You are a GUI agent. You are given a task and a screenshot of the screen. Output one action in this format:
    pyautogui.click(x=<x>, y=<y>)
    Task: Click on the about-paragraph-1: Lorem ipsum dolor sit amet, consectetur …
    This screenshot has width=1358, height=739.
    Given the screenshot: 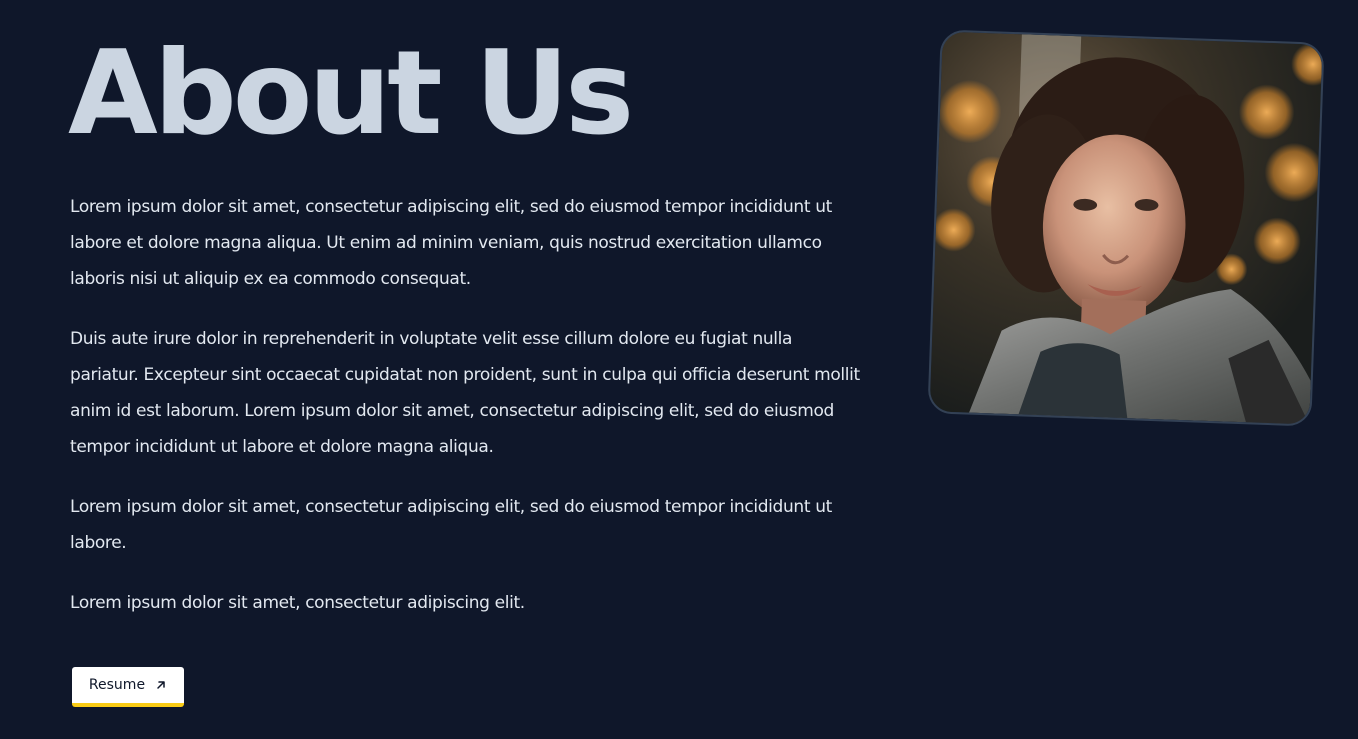 What is the action you would take?
    pyautogui.click(x=451, y=243)
    